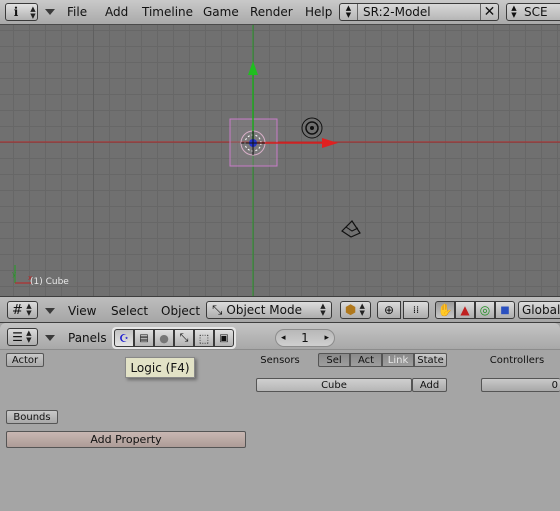 The image size is (560, 511). I want to click on manipulator-toggle: ✋, so click(445, 310).